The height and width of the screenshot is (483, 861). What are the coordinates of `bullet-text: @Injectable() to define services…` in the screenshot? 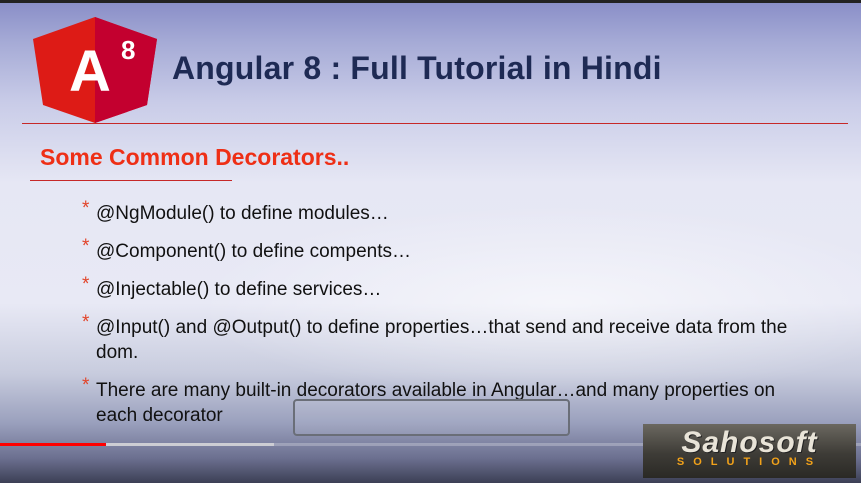 It's located at (239, 289).